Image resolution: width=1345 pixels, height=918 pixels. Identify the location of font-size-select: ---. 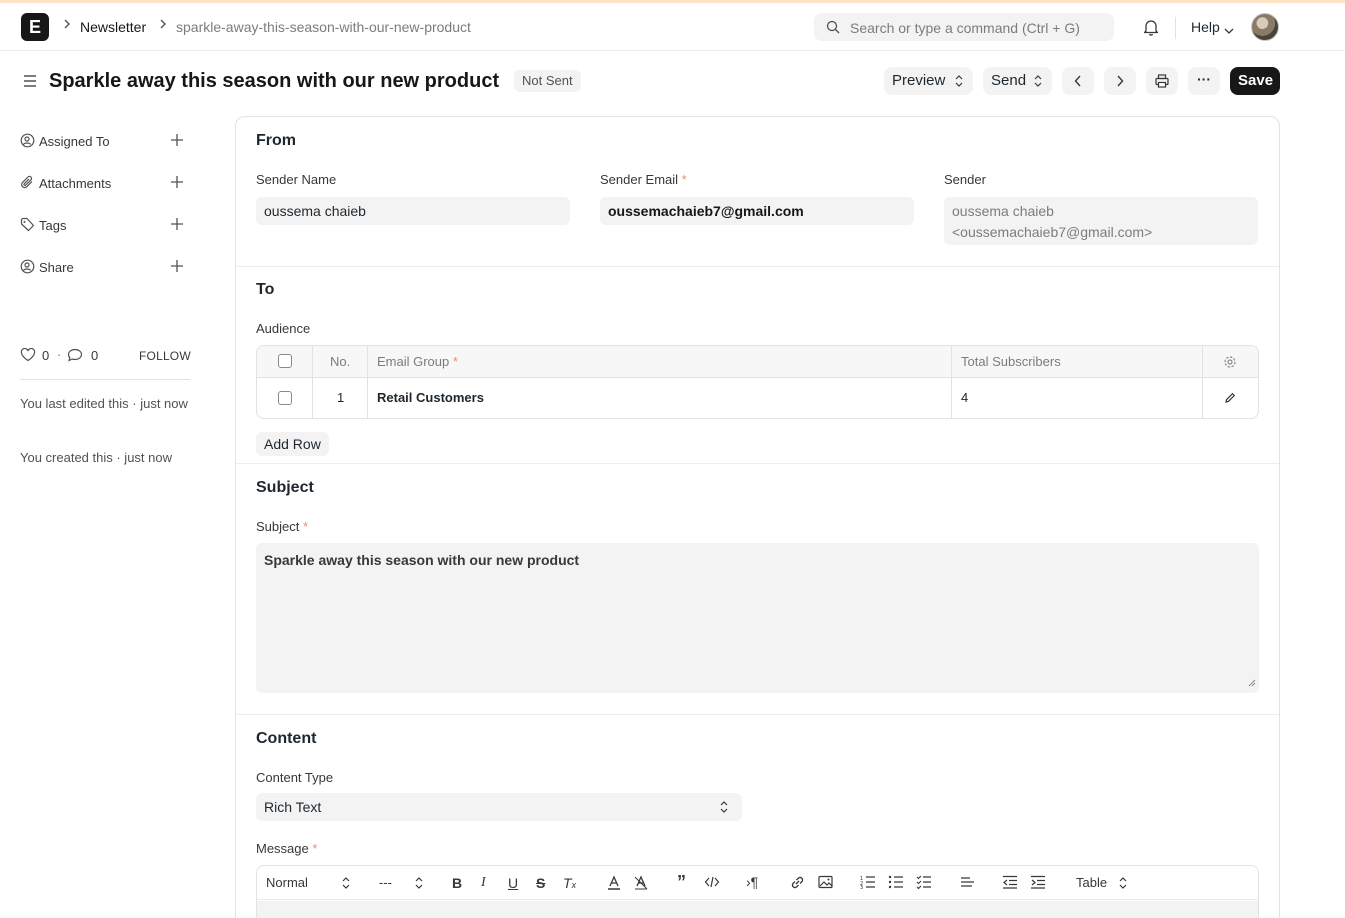
(385, 882).